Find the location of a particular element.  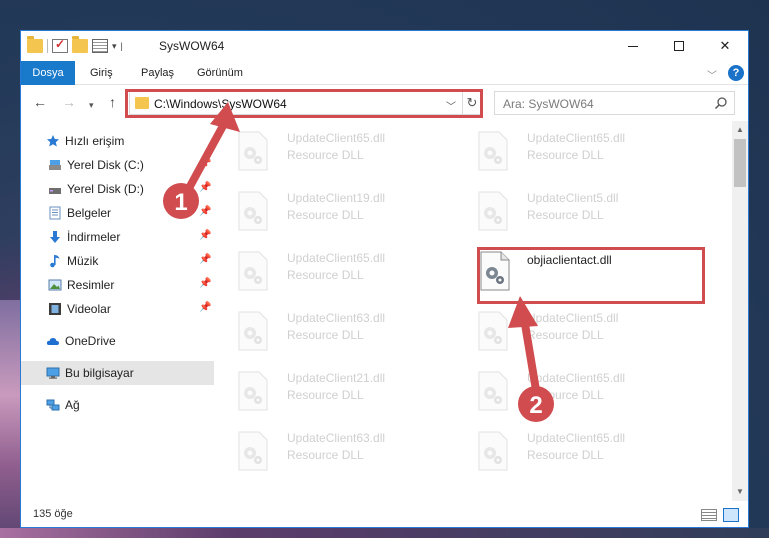

tab-file: Dosya is located at coordinates (48, 73).